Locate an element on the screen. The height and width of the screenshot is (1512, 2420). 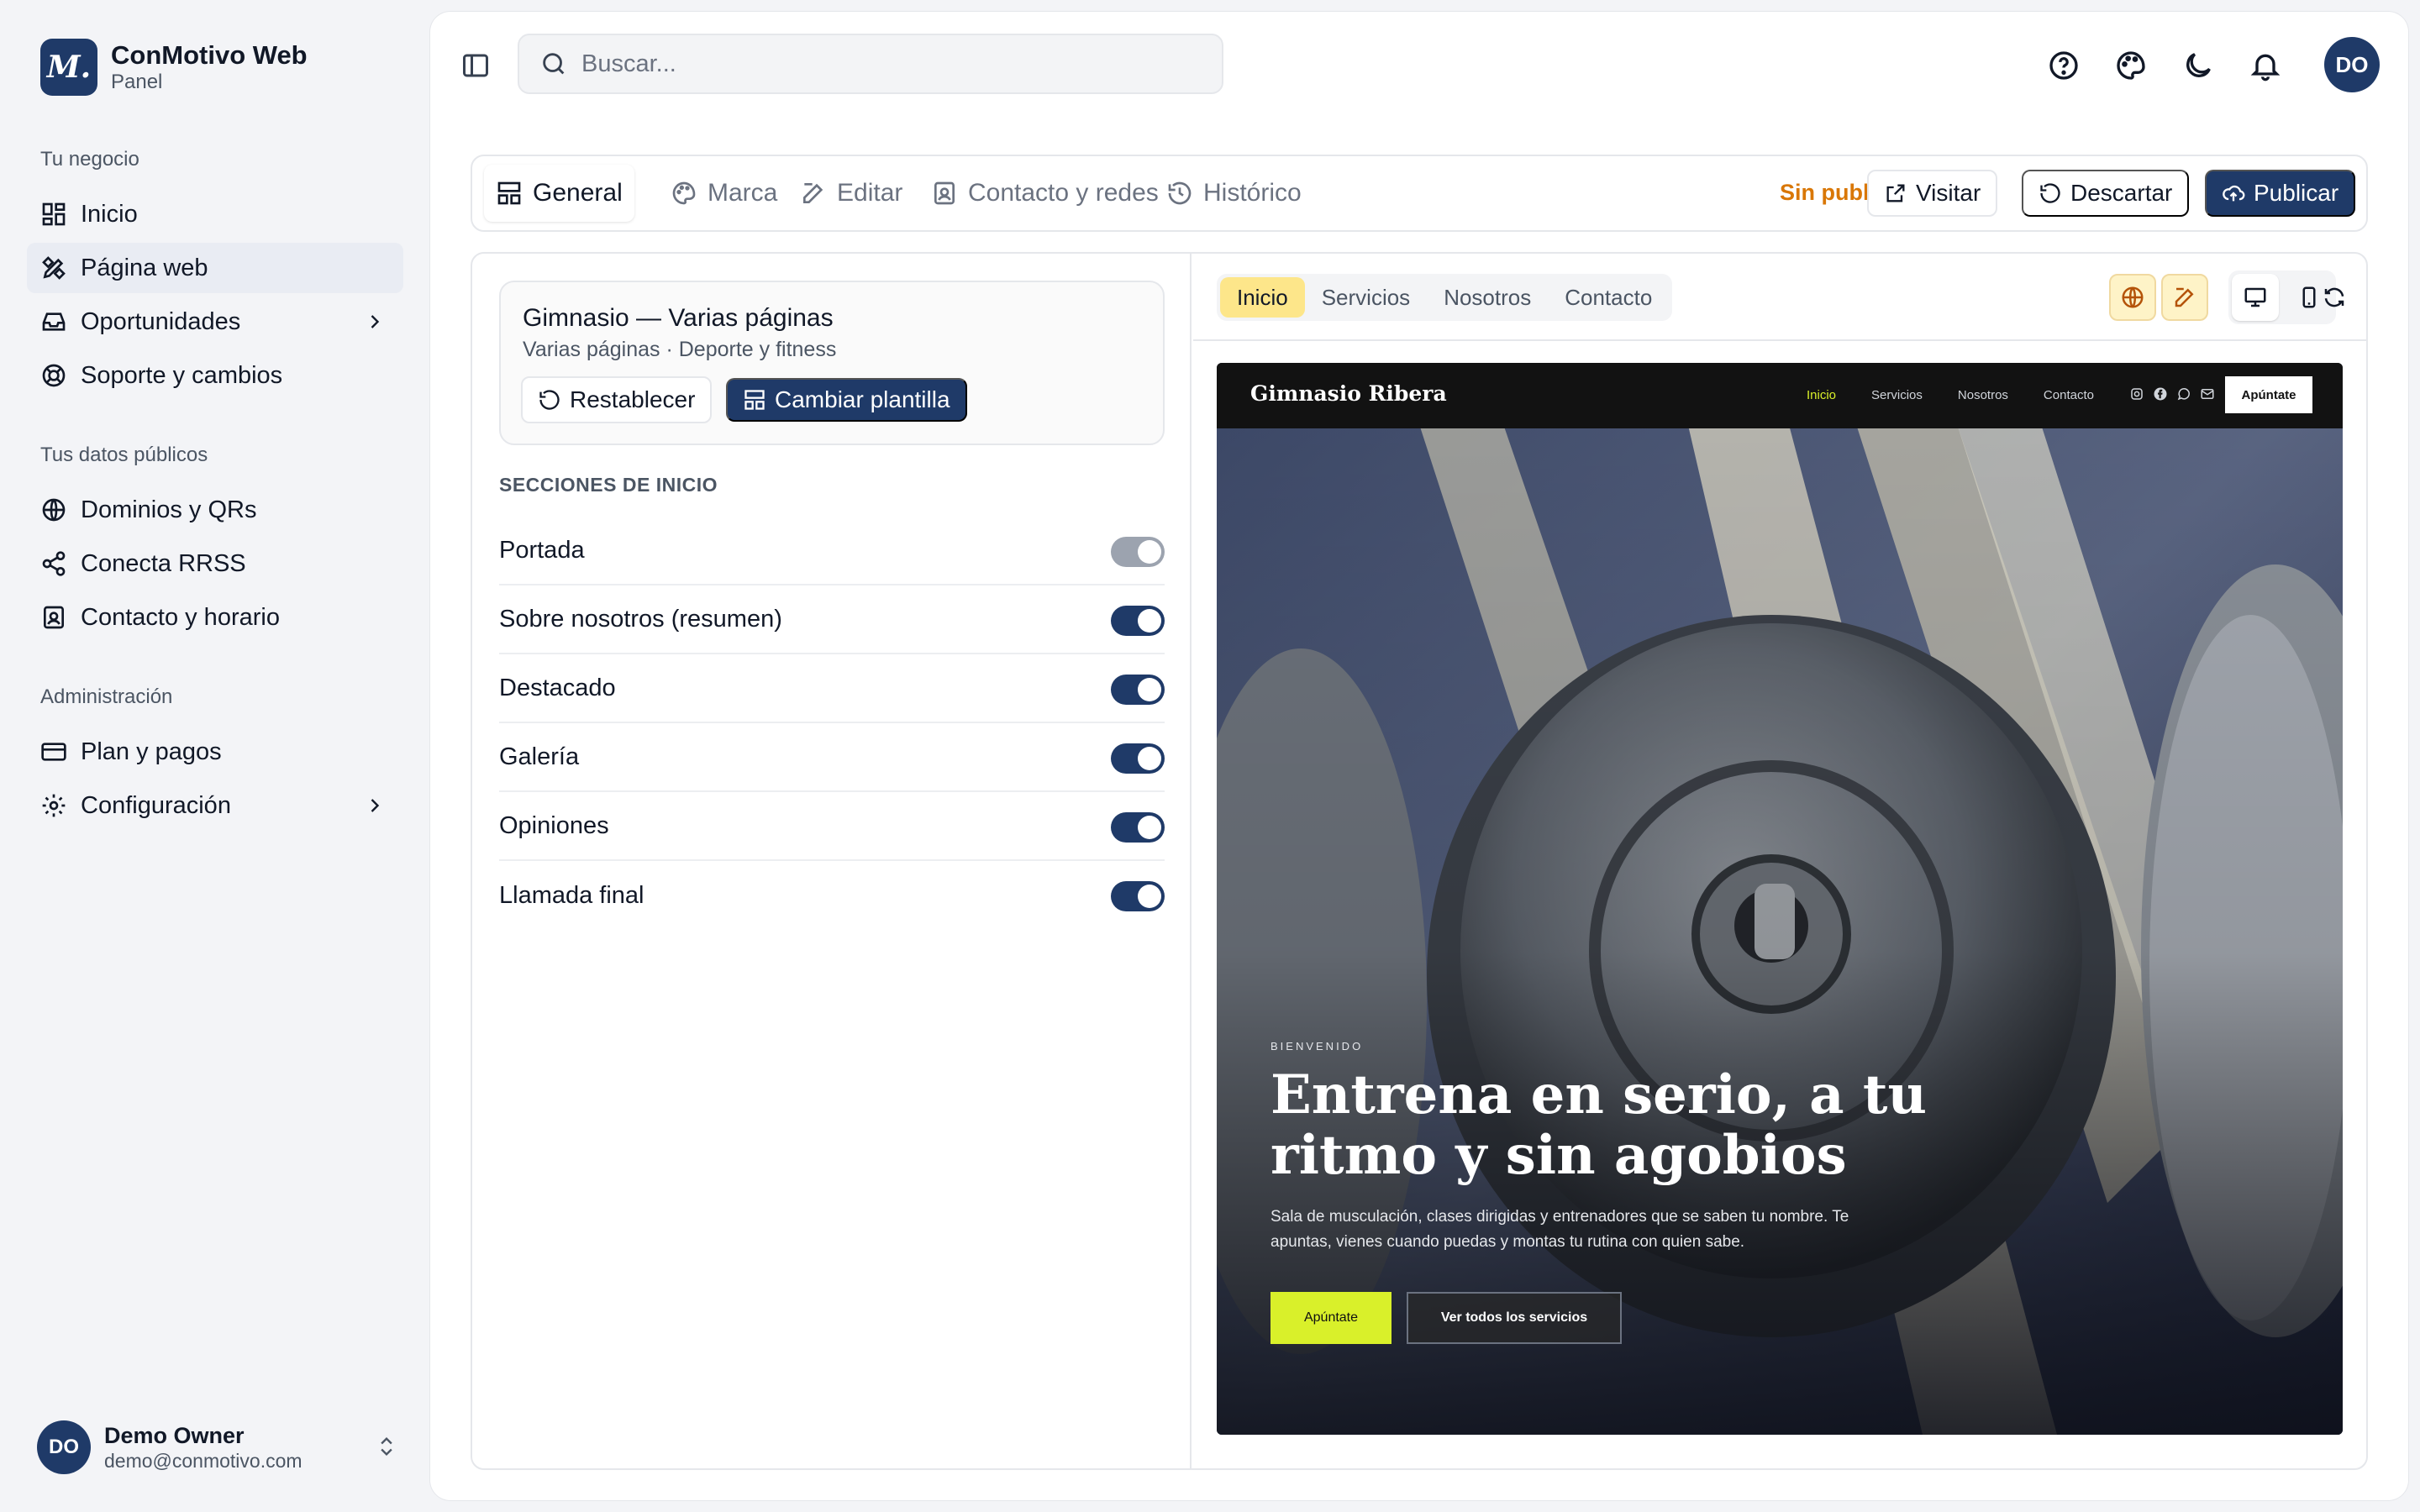
language-button is located at coordinates (2132, 297).